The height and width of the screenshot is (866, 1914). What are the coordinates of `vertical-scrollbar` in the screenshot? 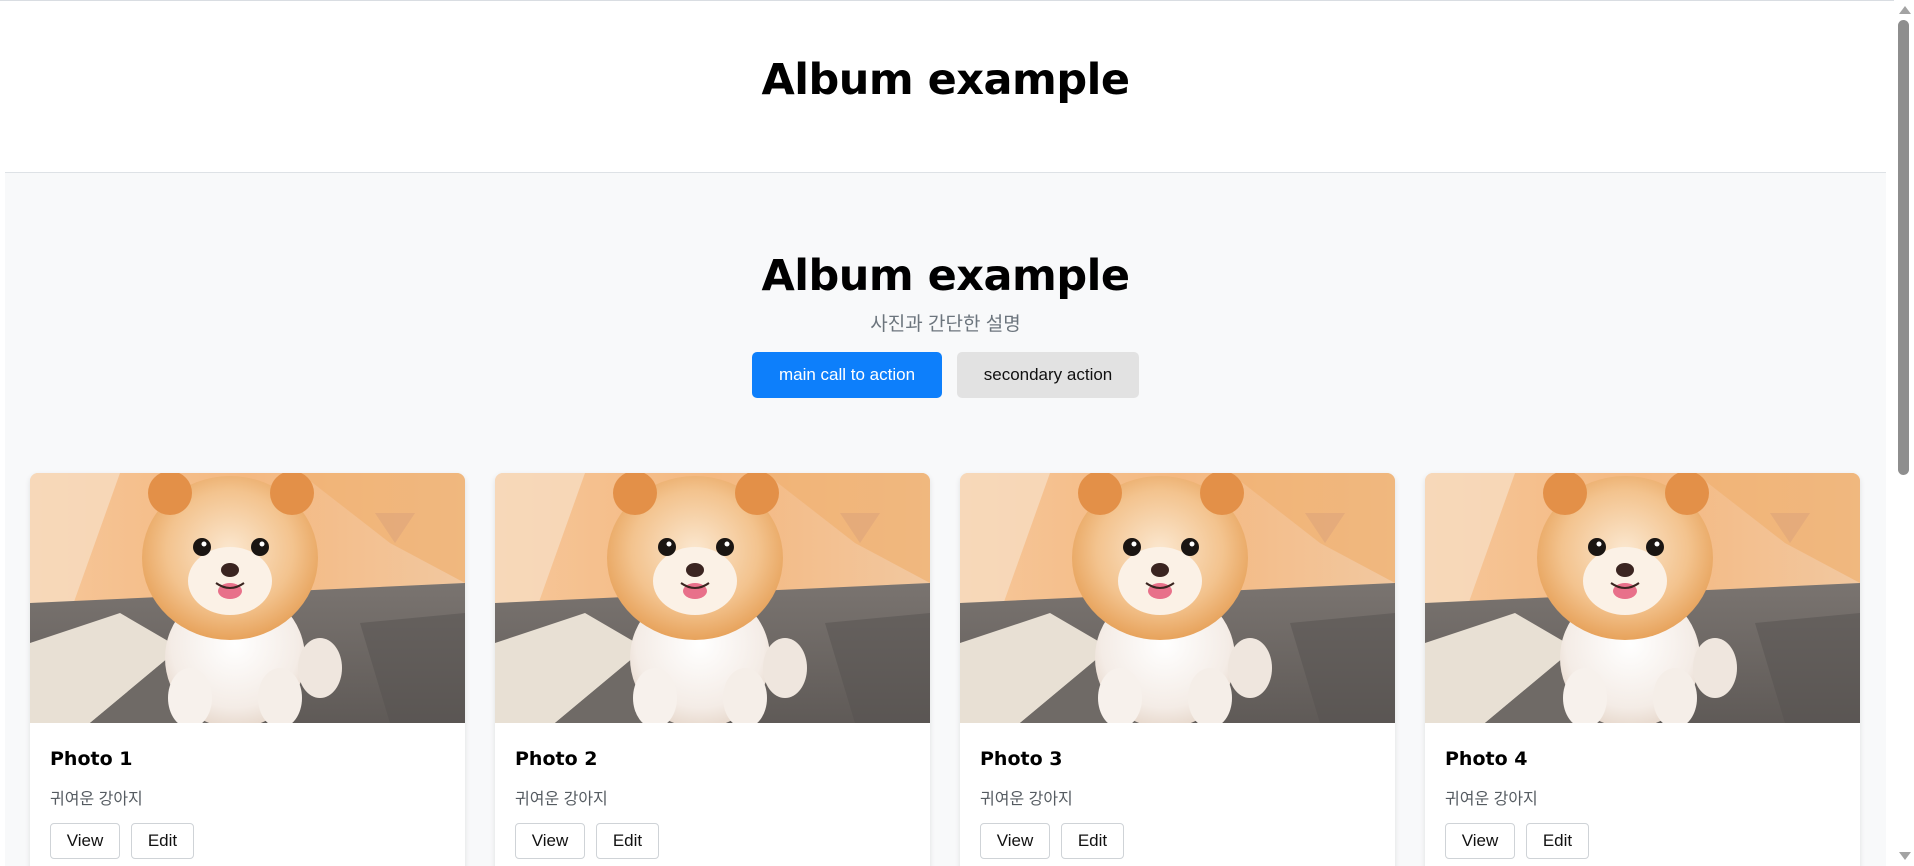 It's located at (1904, 433).